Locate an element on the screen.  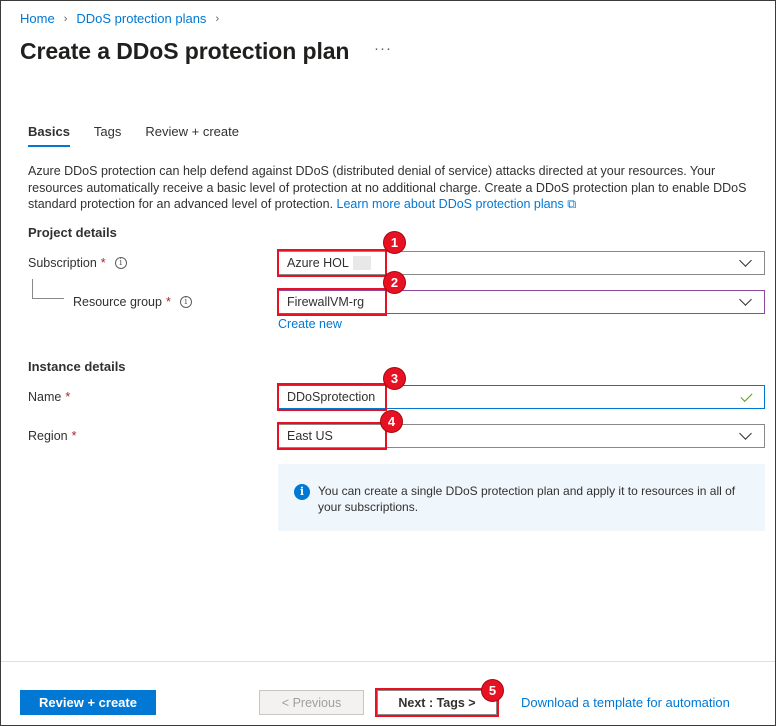
region-label: Region * is located at coordinates (52, 436).